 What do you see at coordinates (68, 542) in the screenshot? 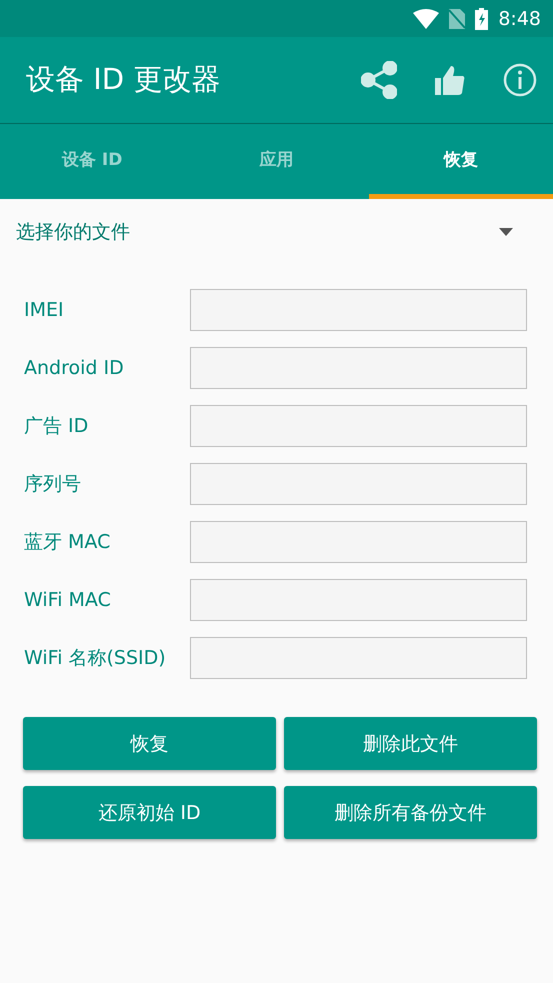
I see `field-label: 蓝牙 MAC` at bounding box center [68, 542].